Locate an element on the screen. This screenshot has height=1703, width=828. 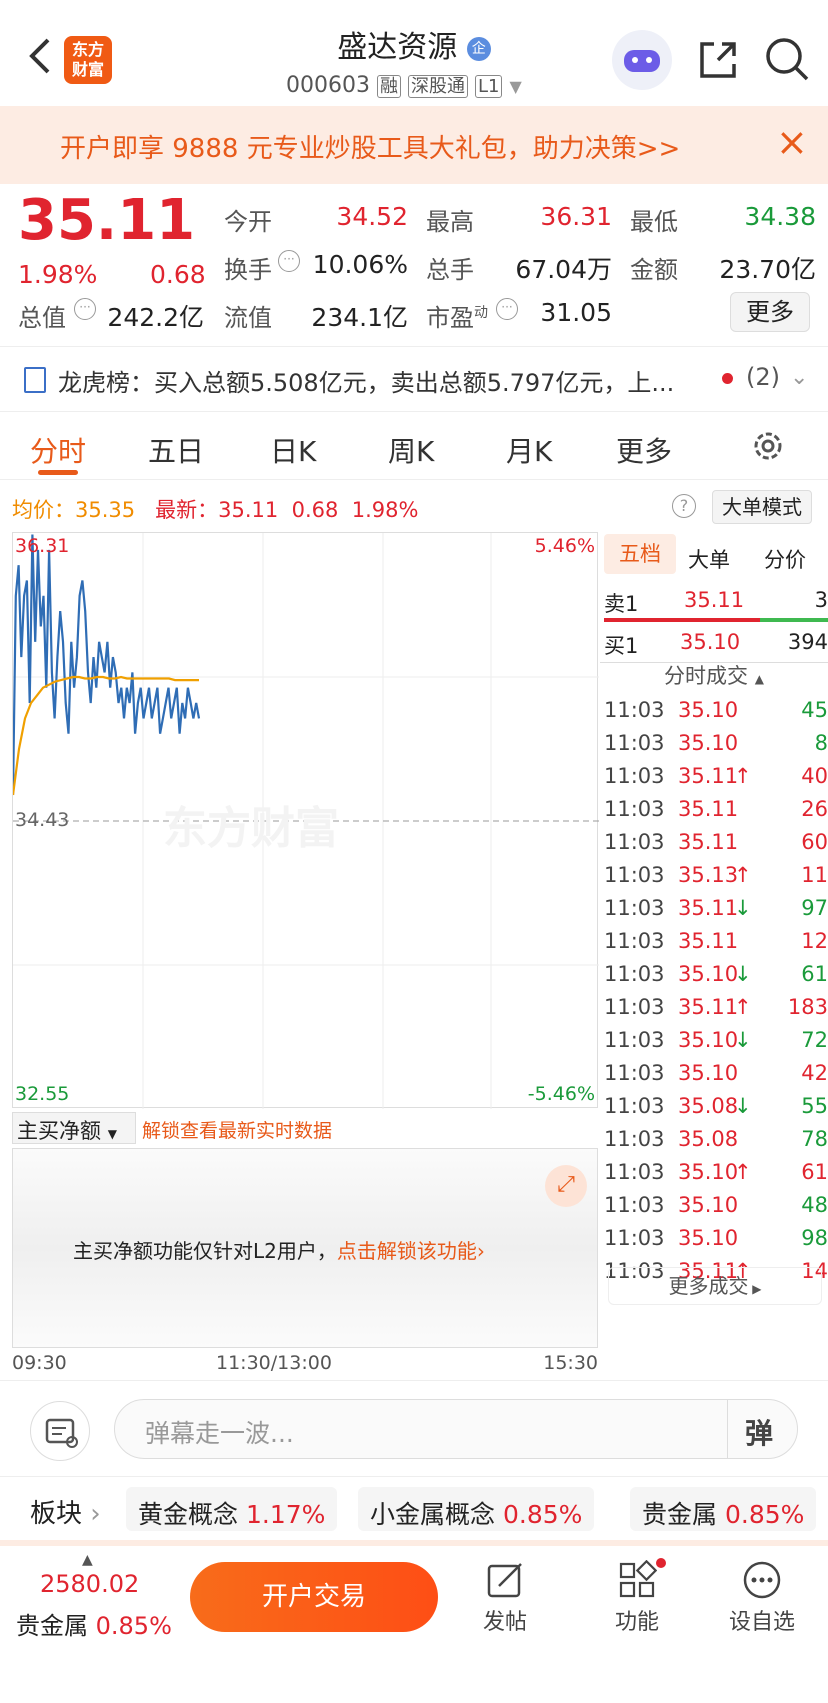
robot-avatar-icon is located at coordinates (642, 60).